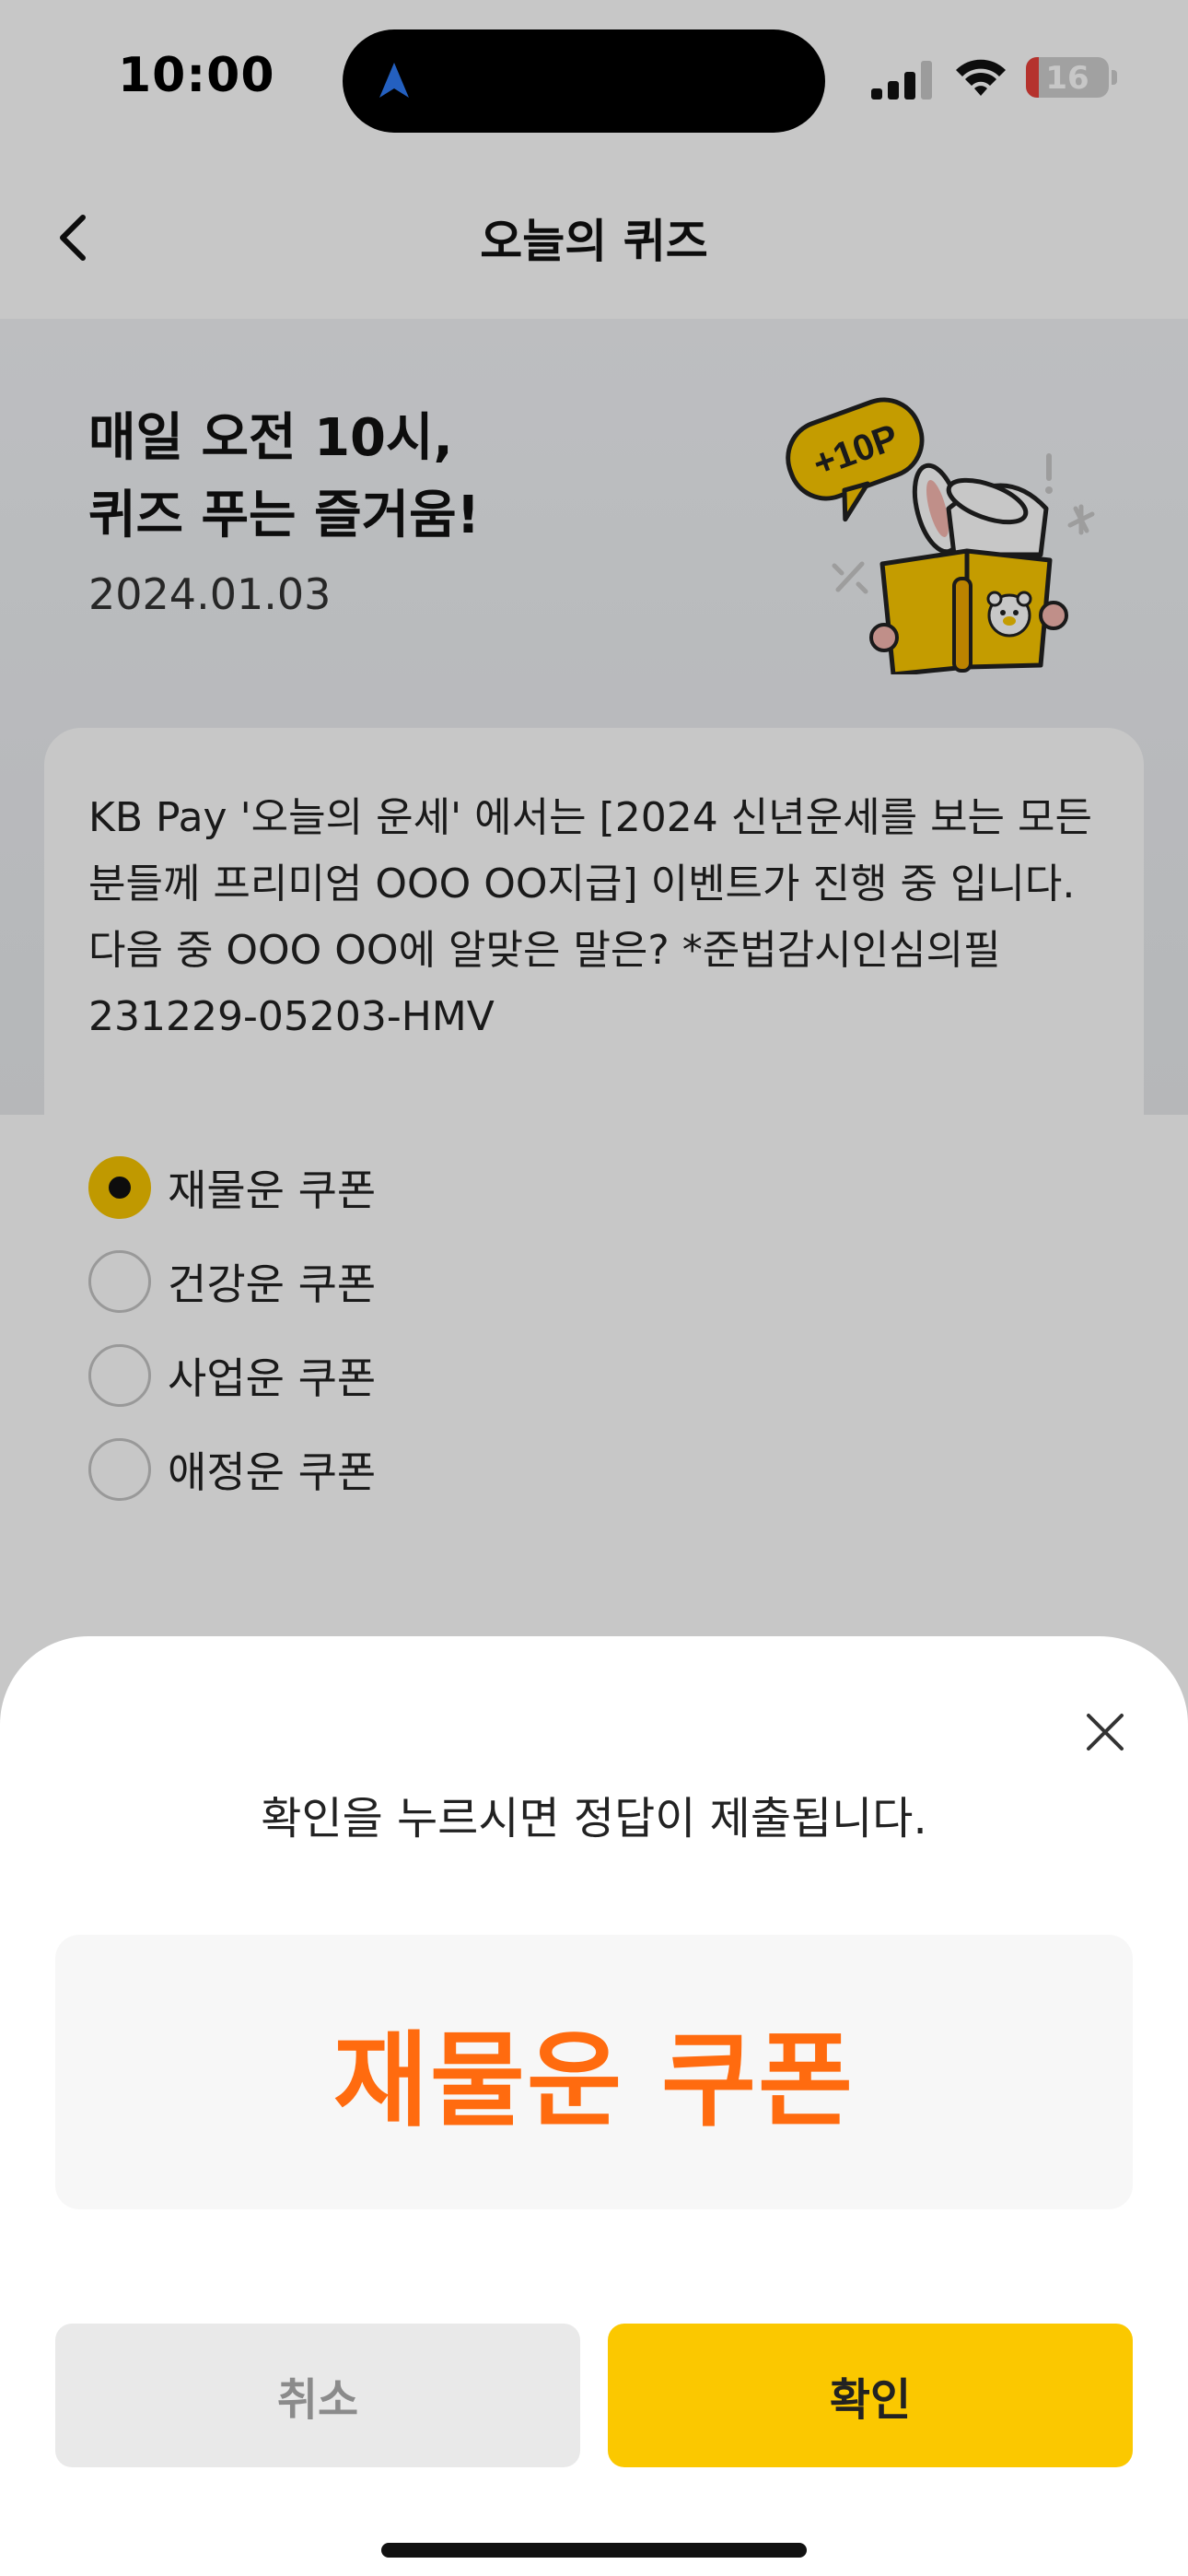 The height and width of the screenshot is (2576, 1188). Describe the element at coordinates (1105, 1732) in the screenshot. I see `close-icon` at that location.